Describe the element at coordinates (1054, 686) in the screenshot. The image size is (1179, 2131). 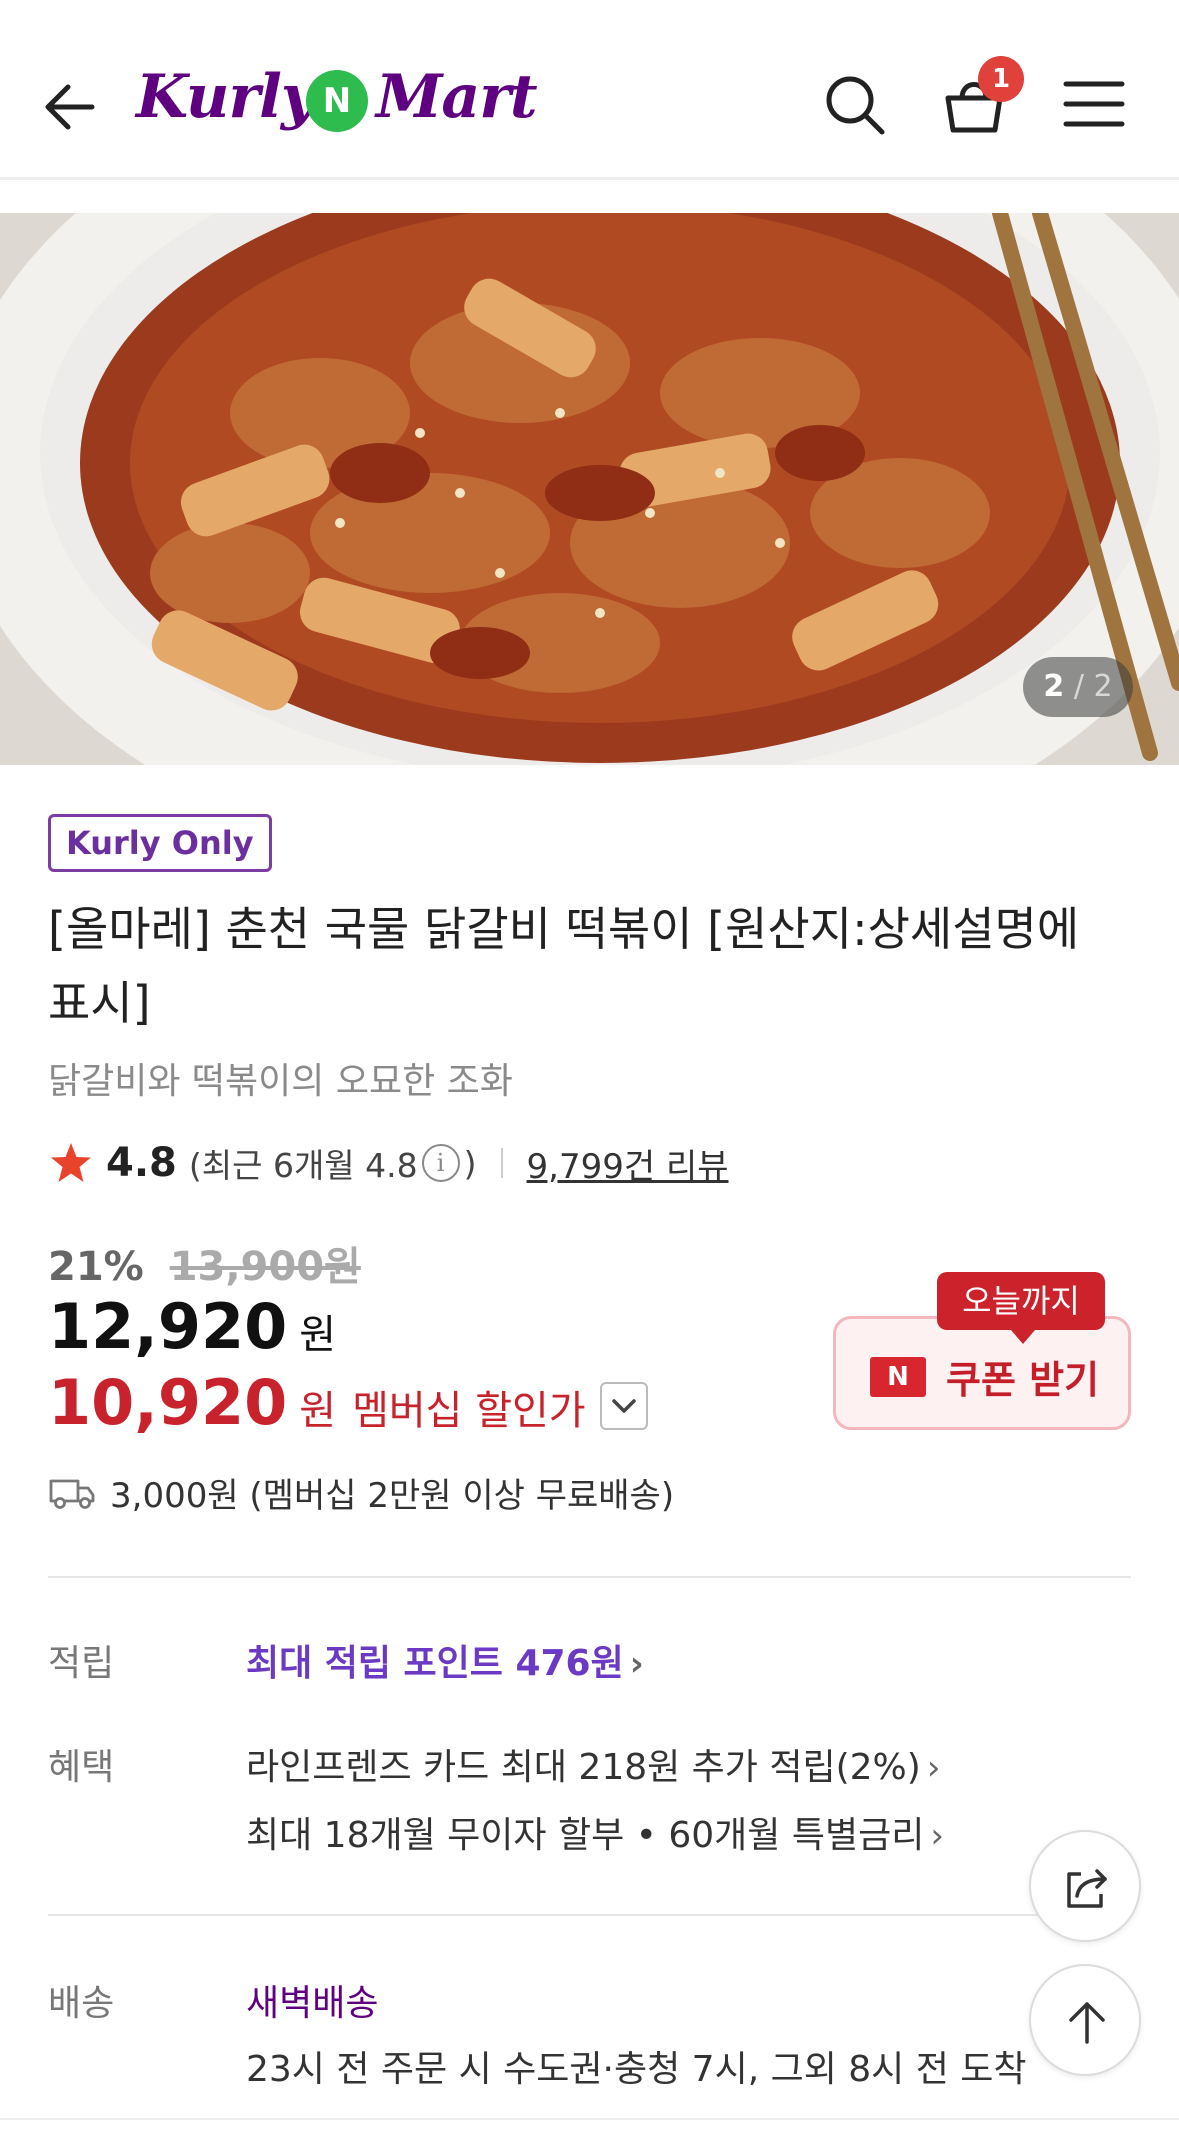
I see `gallery-current: 2` at that location.